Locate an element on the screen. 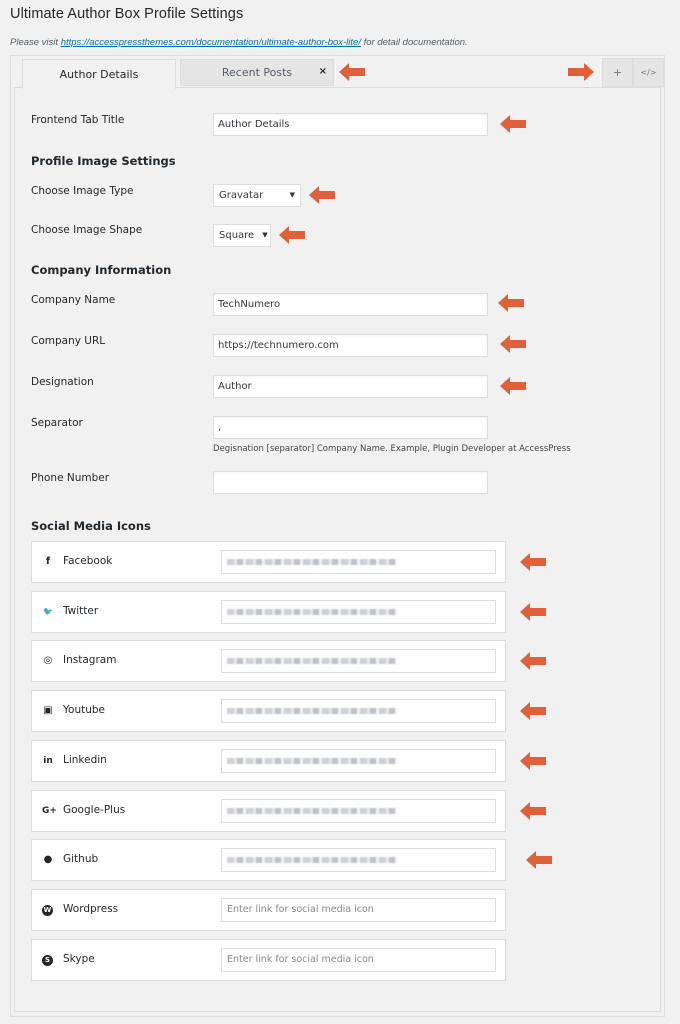 The width and height of the screenshot is (680, 1024). social-row-youtube: ▣ Youtube is located at coordinates (268, 711).